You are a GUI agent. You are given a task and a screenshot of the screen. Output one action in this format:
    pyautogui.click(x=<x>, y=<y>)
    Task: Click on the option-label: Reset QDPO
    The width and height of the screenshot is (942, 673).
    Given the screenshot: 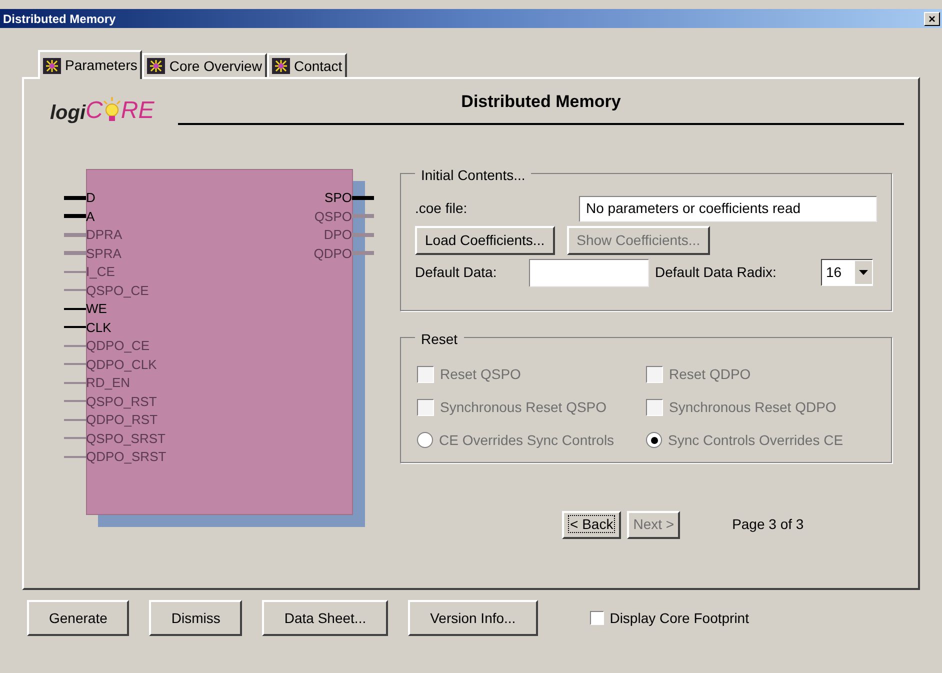 What is the action you would take?
    pyautogui.click(x=710, y=374)
    